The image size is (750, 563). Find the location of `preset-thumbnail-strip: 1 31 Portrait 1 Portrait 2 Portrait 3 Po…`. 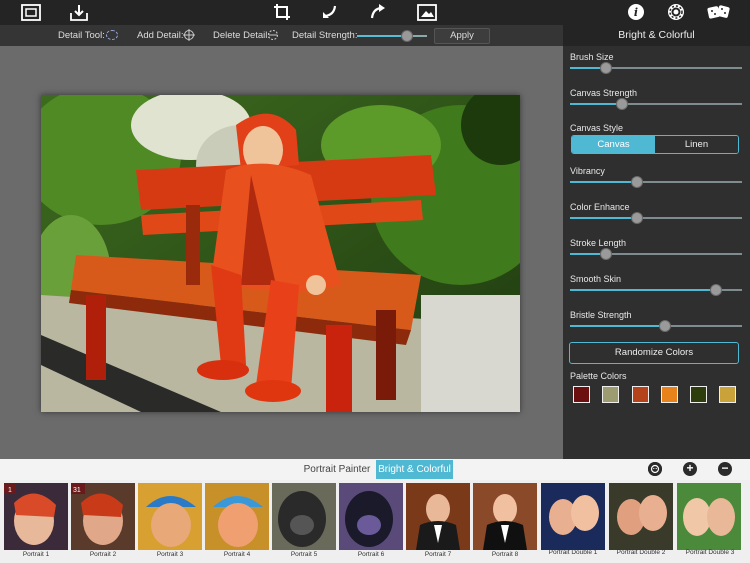

preset-thumbnail-strip: 1 31 Portrait 1 Portrait 2 Portrait 3 Po… is located at coordinates (375, 521).